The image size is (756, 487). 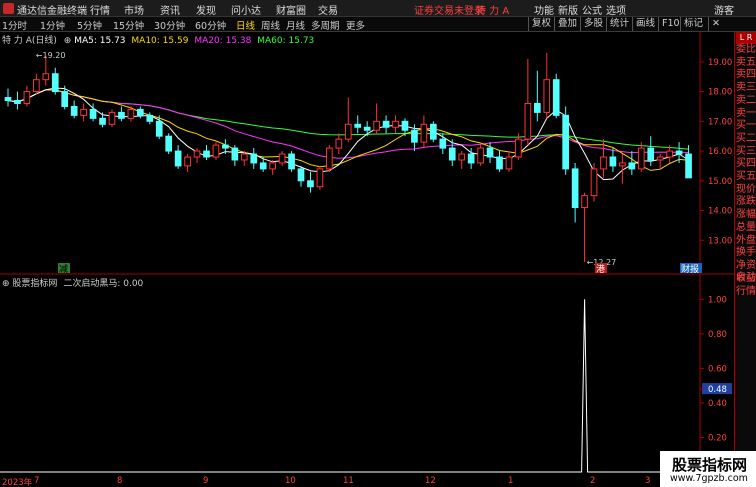 I want to click on btn-huaxian: 画线, so click(x=645, y=24).